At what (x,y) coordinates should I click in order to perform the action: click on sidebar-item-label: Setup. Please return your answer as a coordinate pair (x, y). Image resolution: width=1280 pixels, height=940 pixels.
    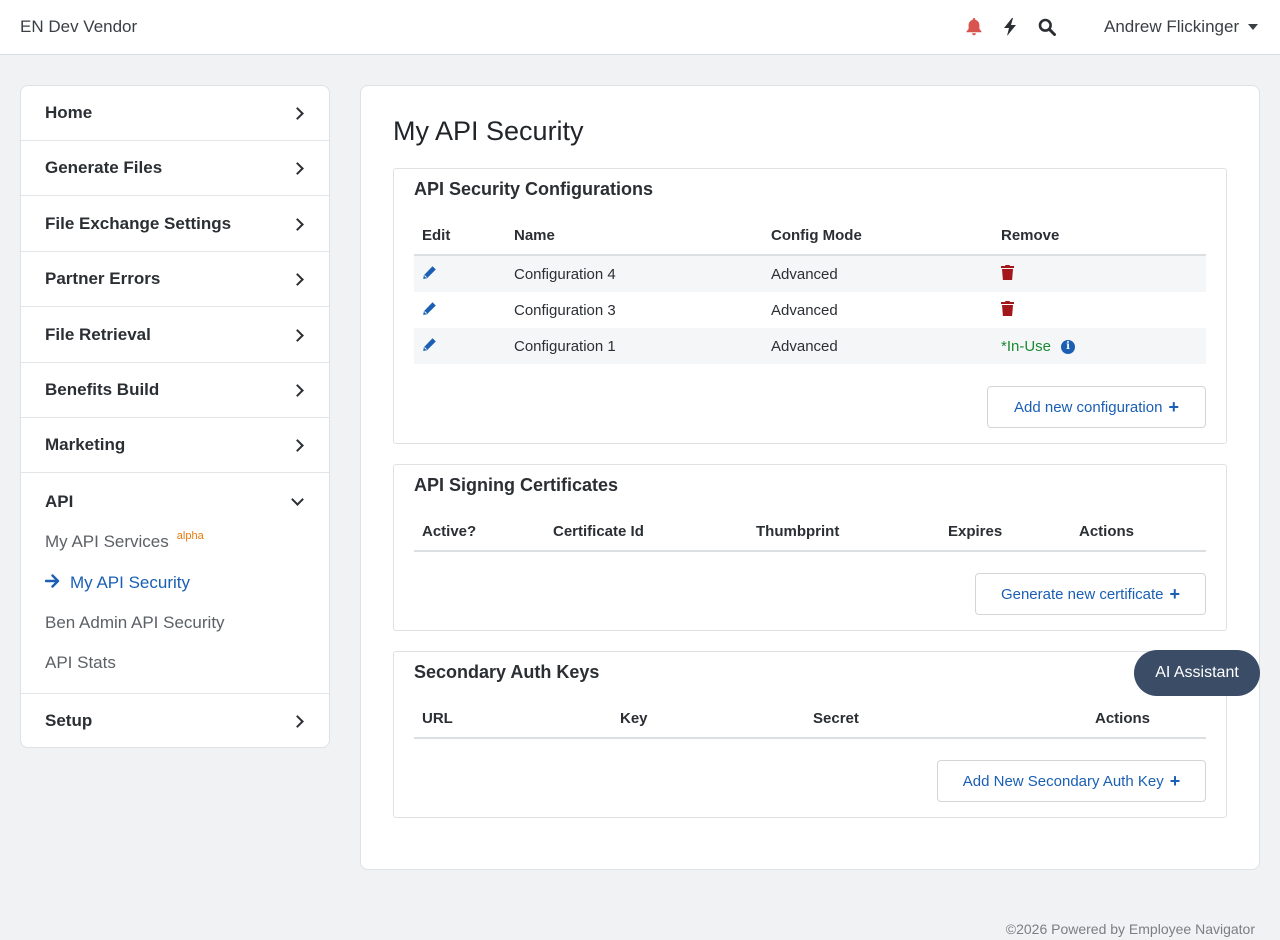
    Looking at the image, I should click on (69, 720).